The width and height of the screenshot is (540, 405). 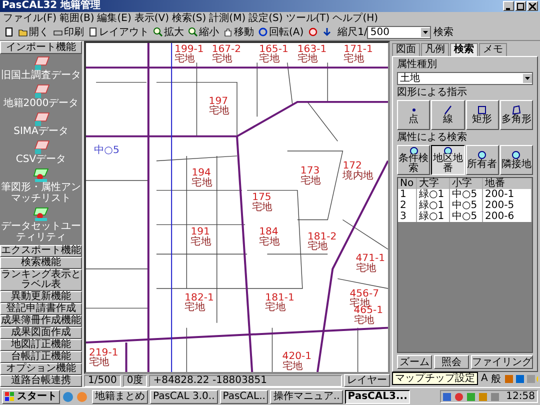 What do you see at coordinates (432, 92) in the screenshot?
I see `group-label: 図形による指示` at bounding box center [432, 92].